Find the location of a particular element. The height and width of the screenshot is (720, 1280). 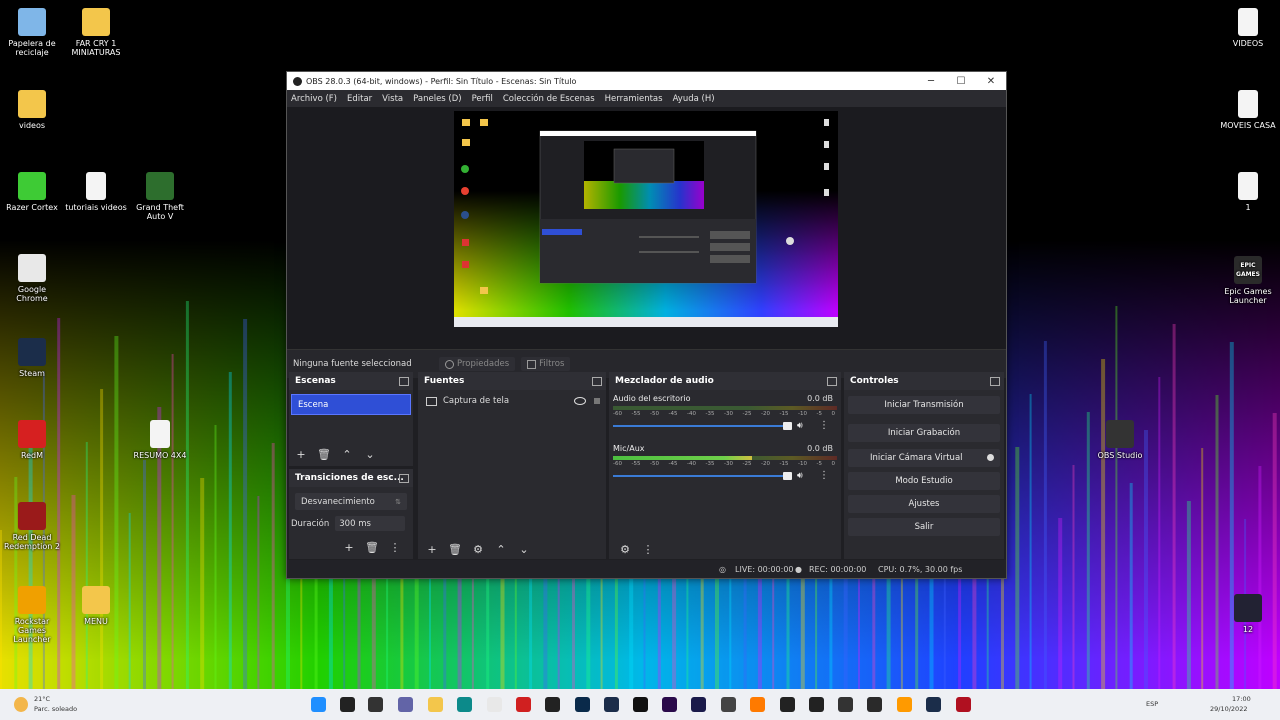

desktop-shortcut: MENU is located at coordinates (96, 606).